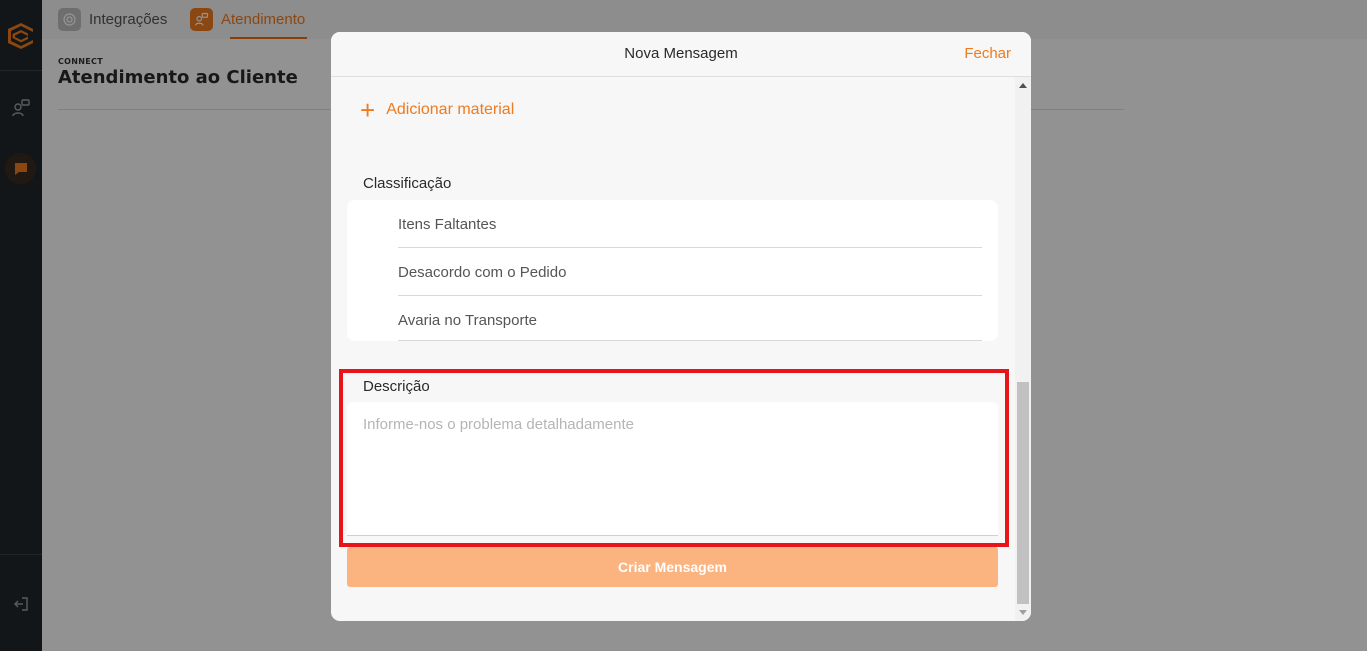  What do you see at coordinates (672, 567) in the screenshot?
I see `create-message-button: Criar Mensagem` at bounding box center [672, 567].